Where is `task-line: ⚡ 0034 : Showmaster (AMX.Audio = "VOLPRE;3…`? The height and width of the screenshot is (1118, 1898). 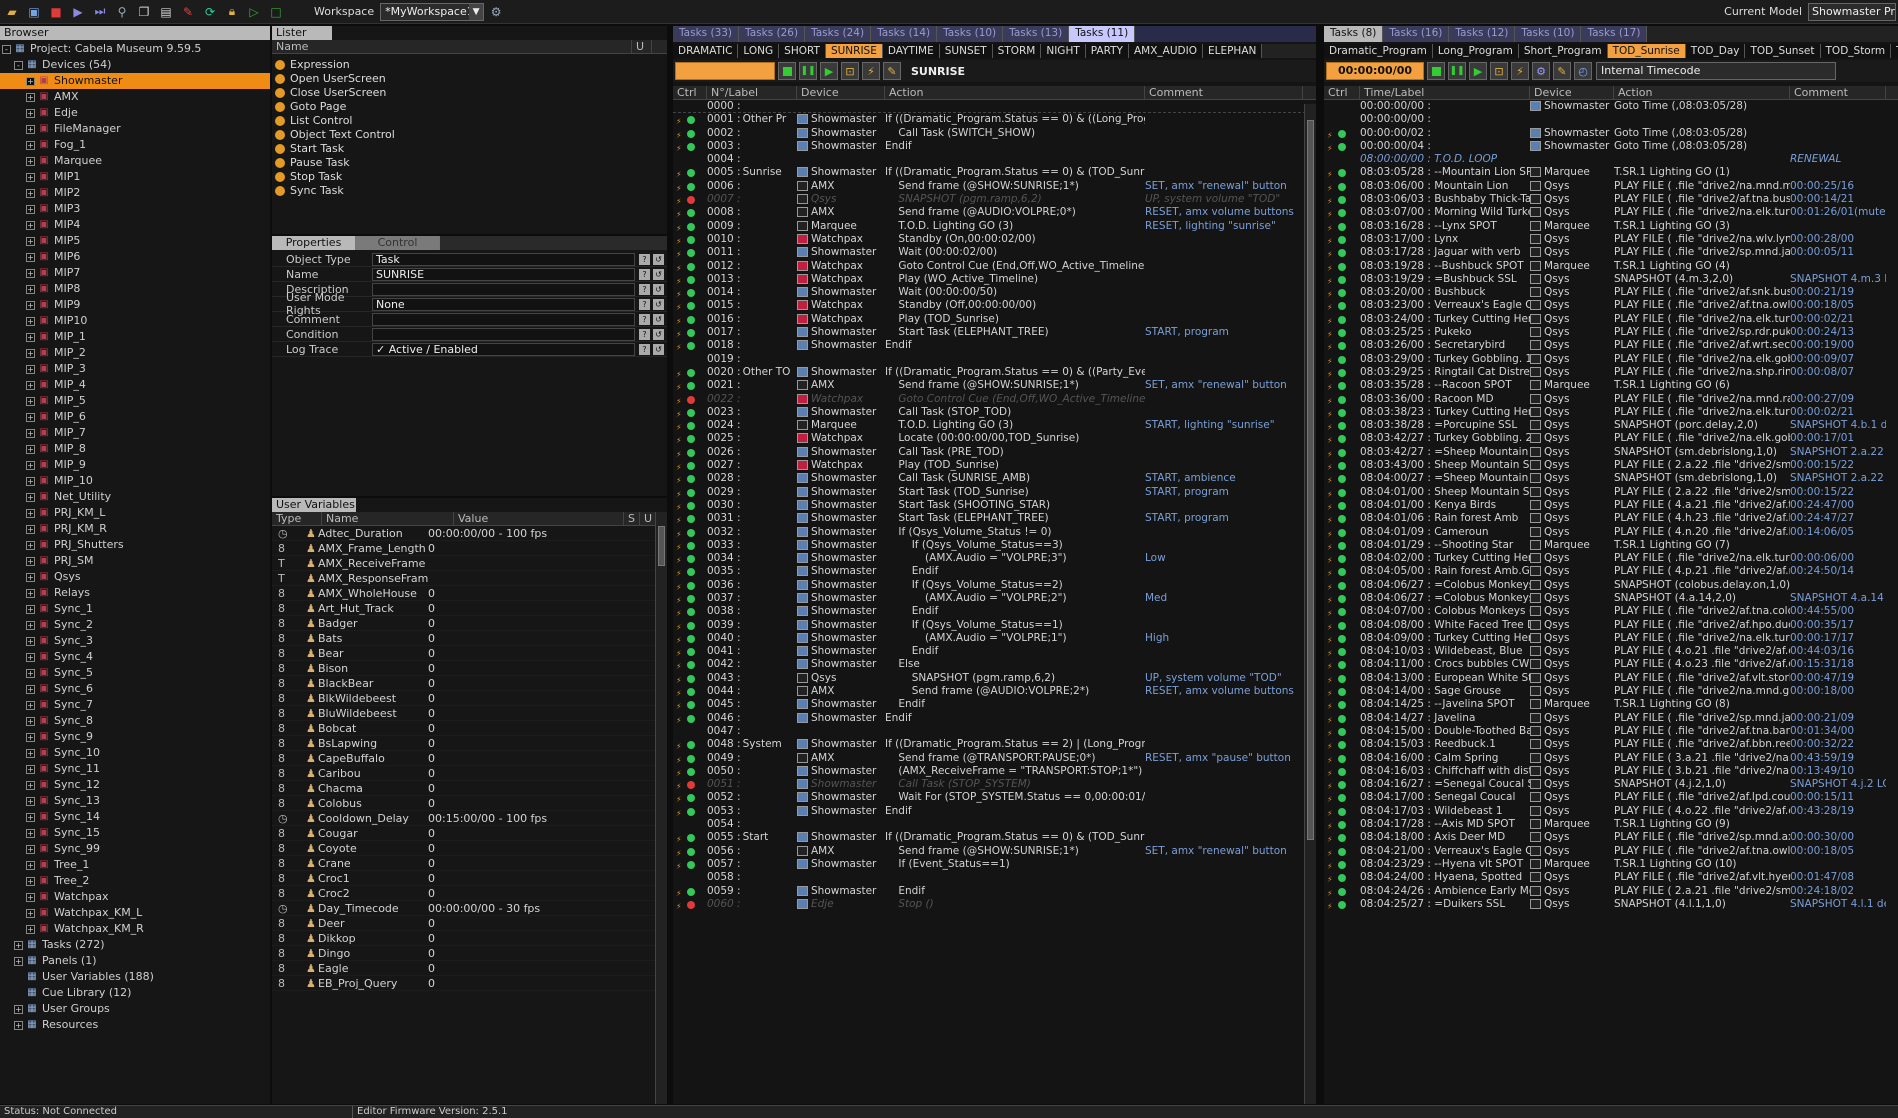 task-line: ⚡ 0034 : Showmaster (AMX.Audio = "VOLPRE;3… is located at coordinates (994, 559).